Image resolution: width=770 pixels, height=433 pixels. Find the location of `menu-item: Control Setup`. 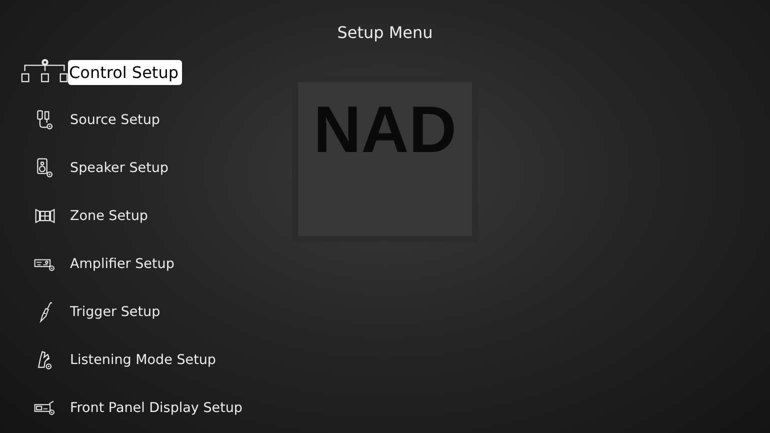

menu-item: Control Setup is located at coordinates (125, 72).